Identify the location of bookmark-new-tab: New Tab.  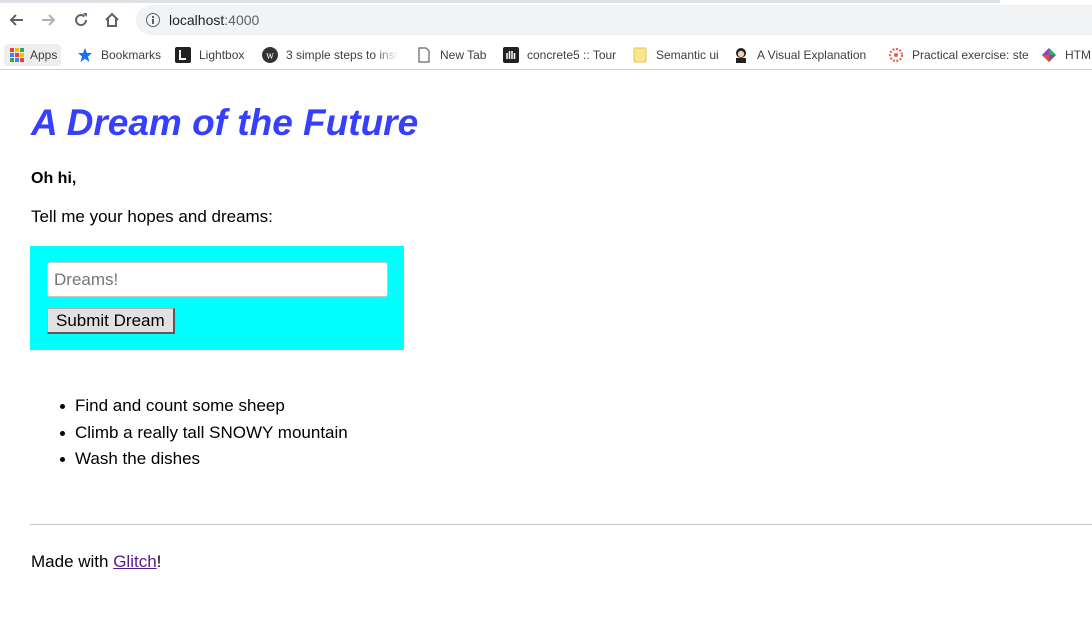
(451, 55).